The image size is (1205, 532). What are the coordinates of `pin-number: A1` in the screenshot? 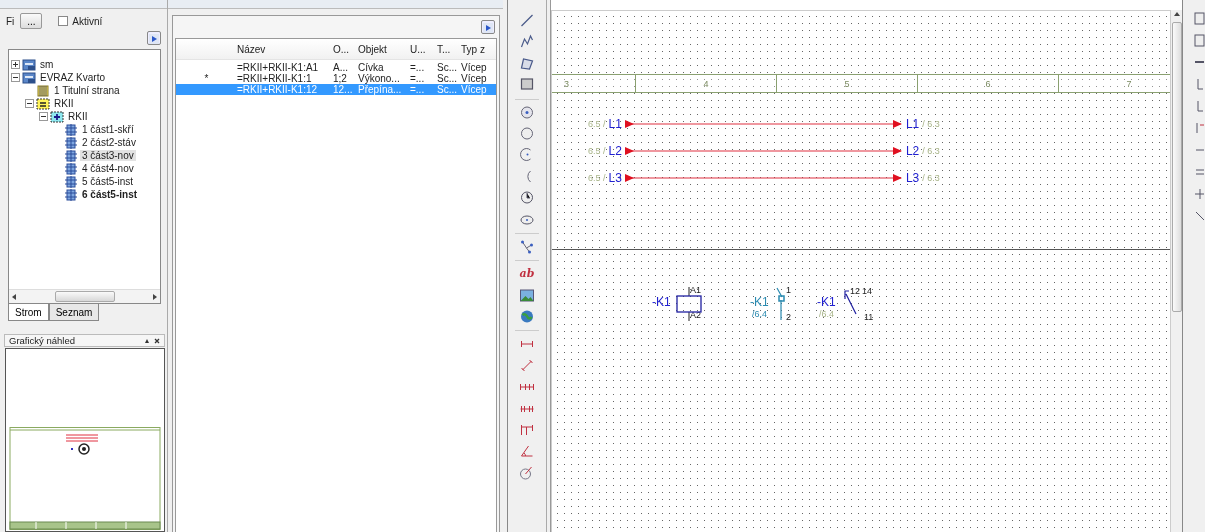 It's located at (695, 290).